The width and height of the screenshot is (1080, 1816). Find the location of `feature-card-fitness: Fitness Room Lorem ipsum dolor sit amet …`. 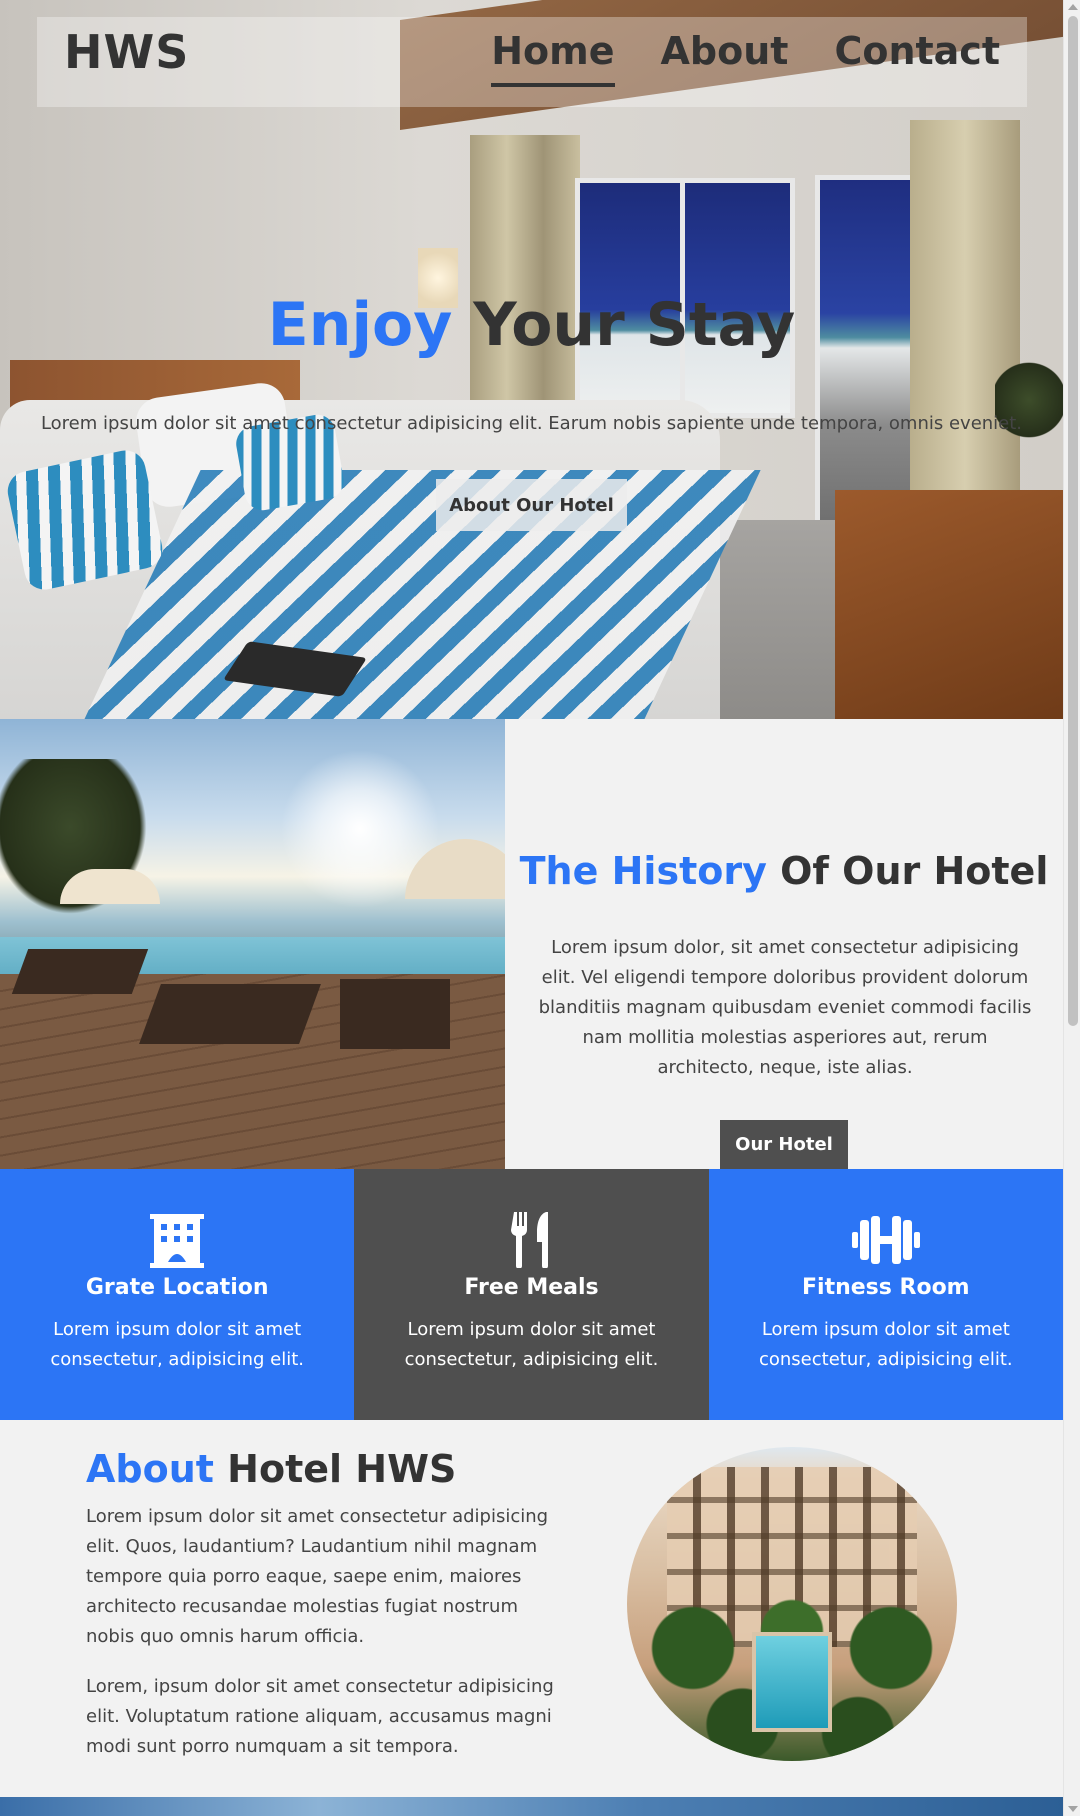

feature-card-fitness: Fitness Room Lorem ipsum dolor sit amet … is located at coordinates (885, 1294).